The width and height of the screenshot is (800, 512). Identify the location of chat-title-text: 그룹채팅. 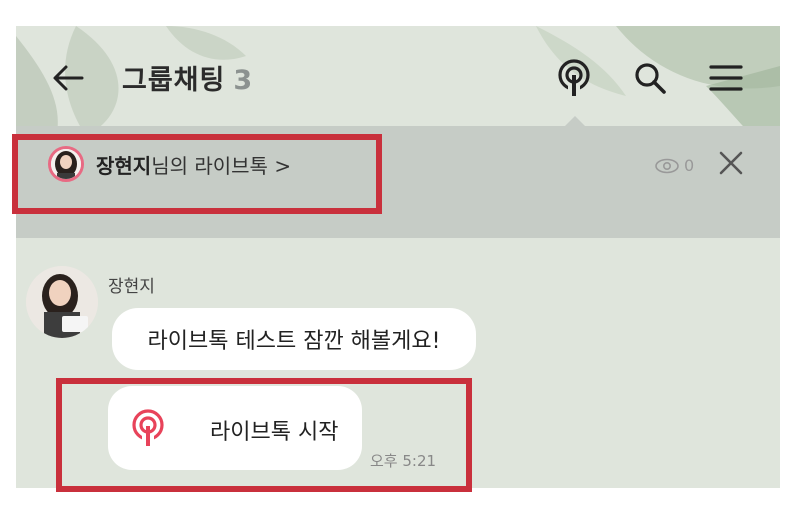
(174, 80).